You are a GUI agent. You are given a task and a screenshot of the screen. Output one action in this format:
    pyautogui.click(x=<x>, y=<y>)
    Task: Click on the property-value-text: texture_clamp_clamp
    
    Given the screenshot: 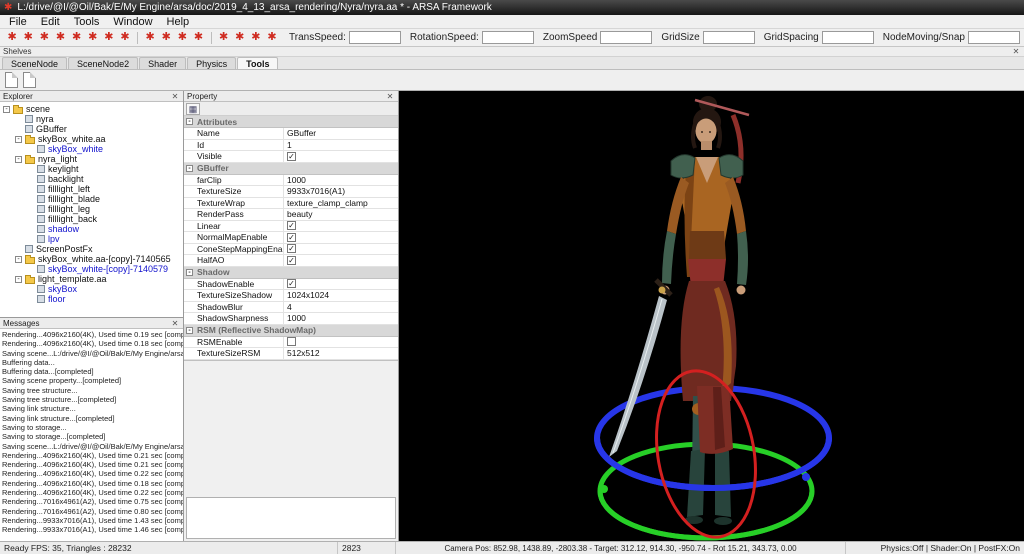 What is the action you would take?
    pyautogui.click(x=327, y=203)
    